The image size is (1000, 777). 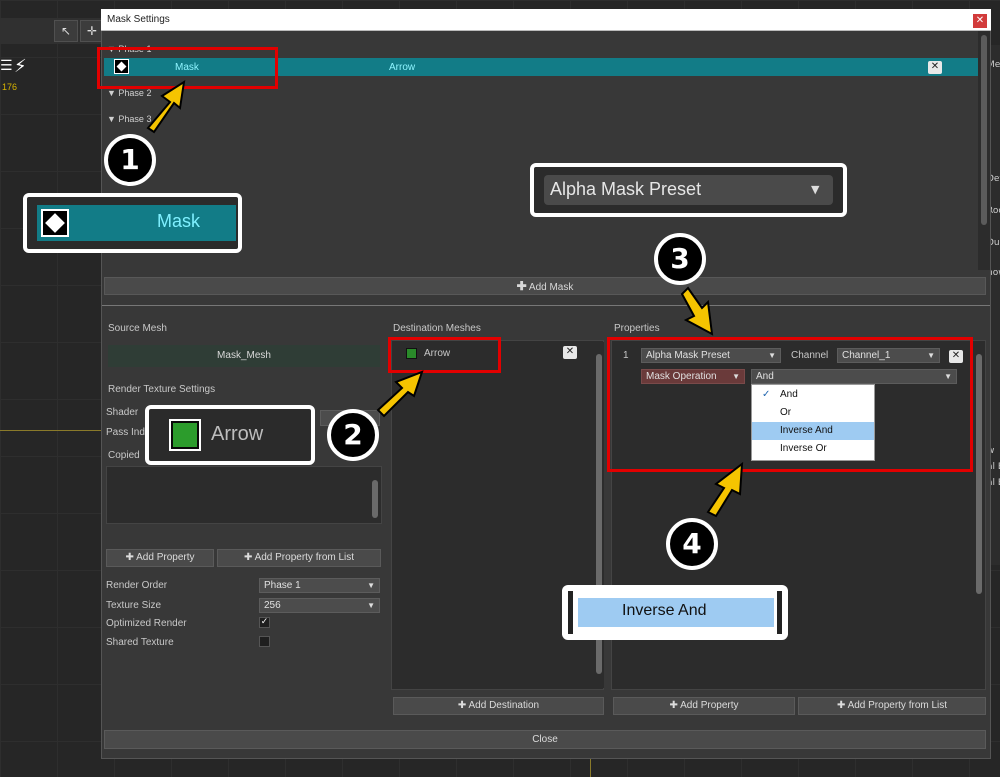 I want to click on zoom-bracket-left, so click(x=570, y=612).